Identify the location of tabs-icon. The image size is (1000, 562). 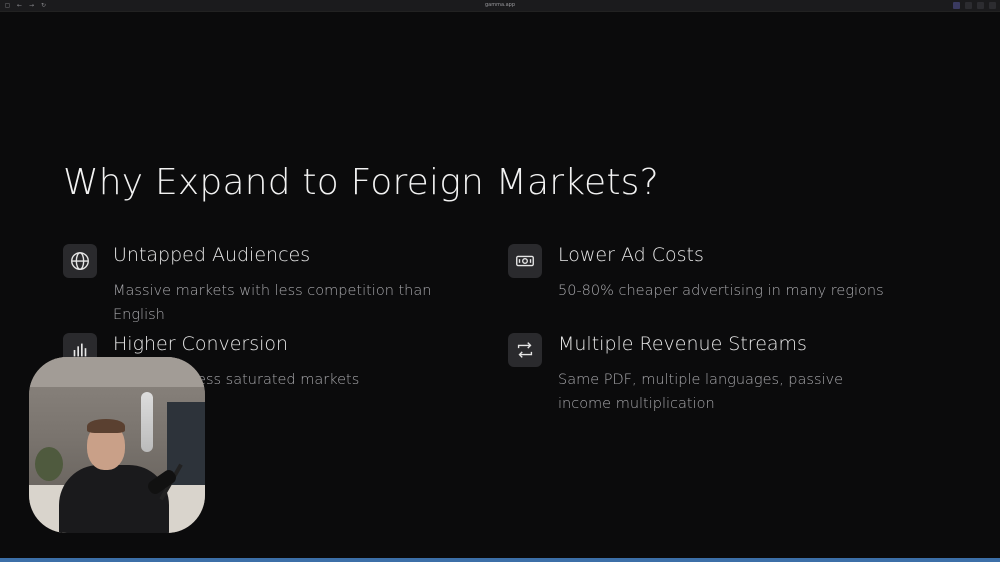
(992, 5).